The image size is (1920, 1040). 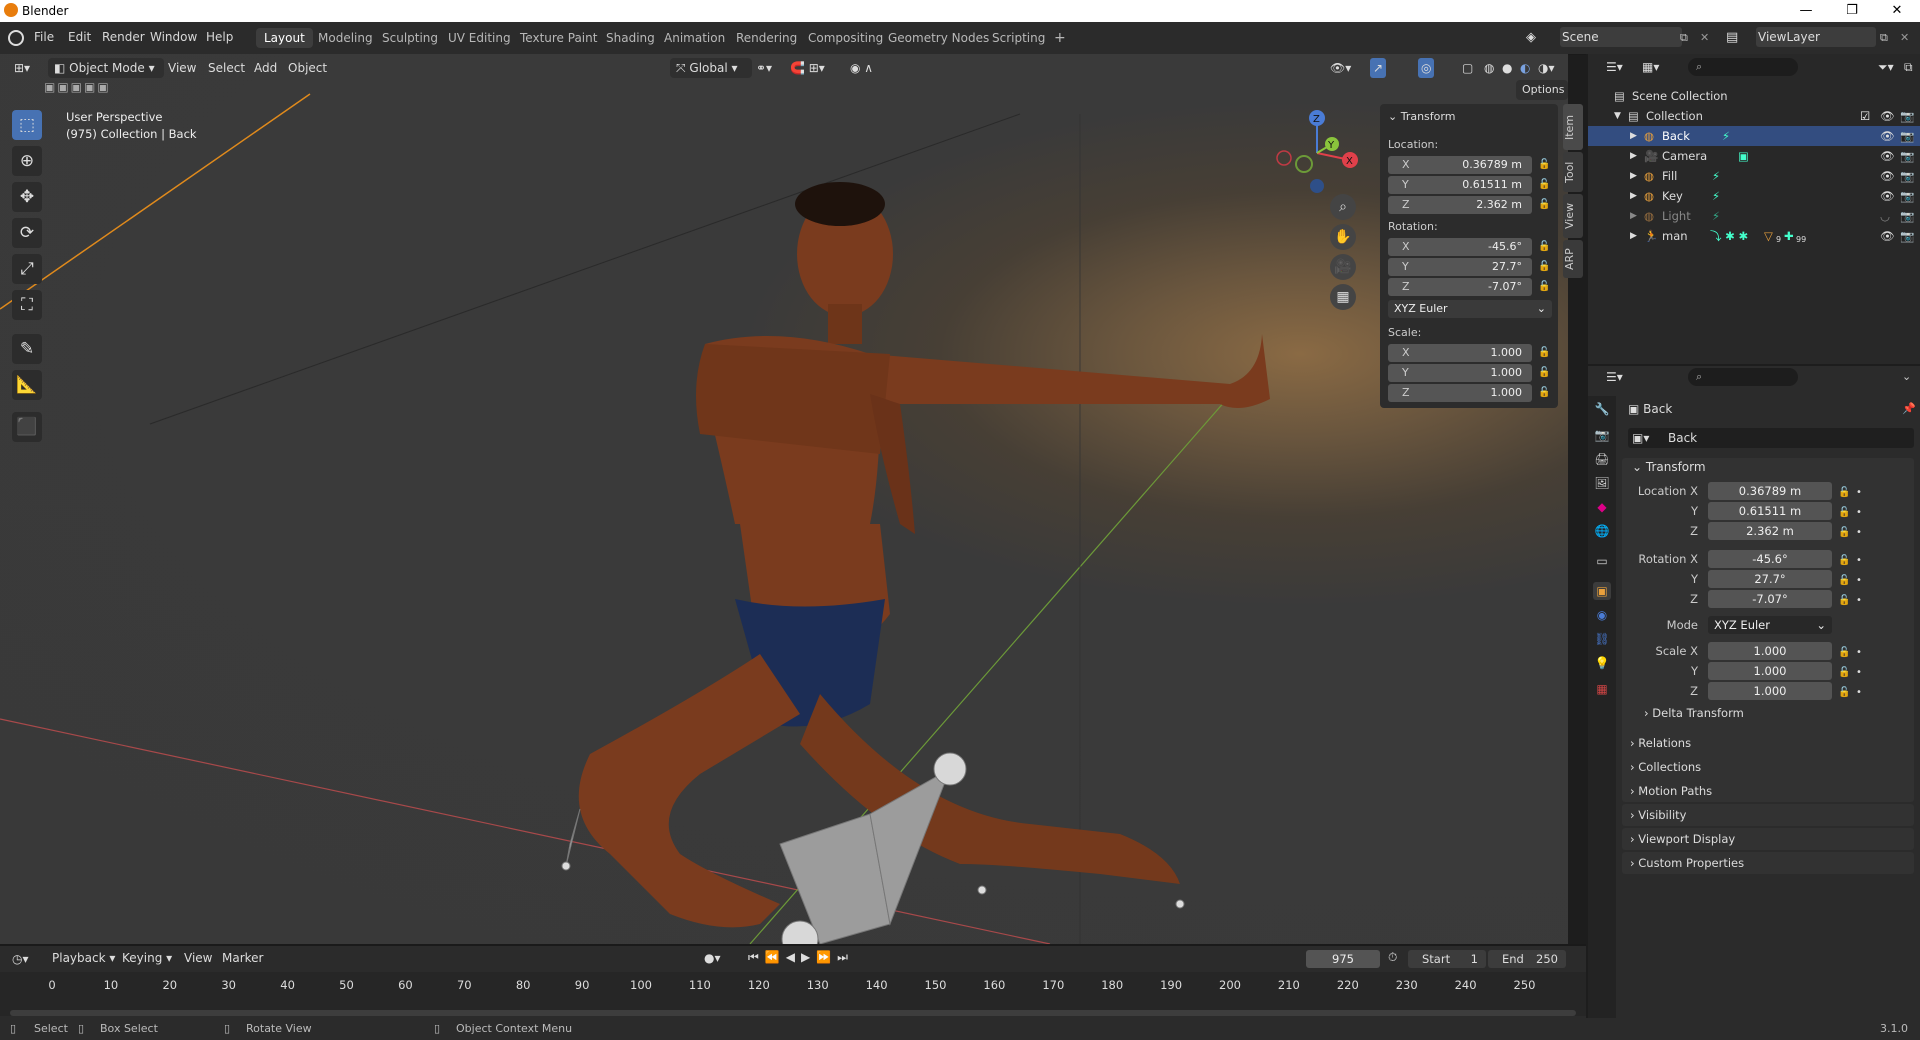 I want to click on navigation-gizmo: Z X Y, so click(x=1317, y=153).